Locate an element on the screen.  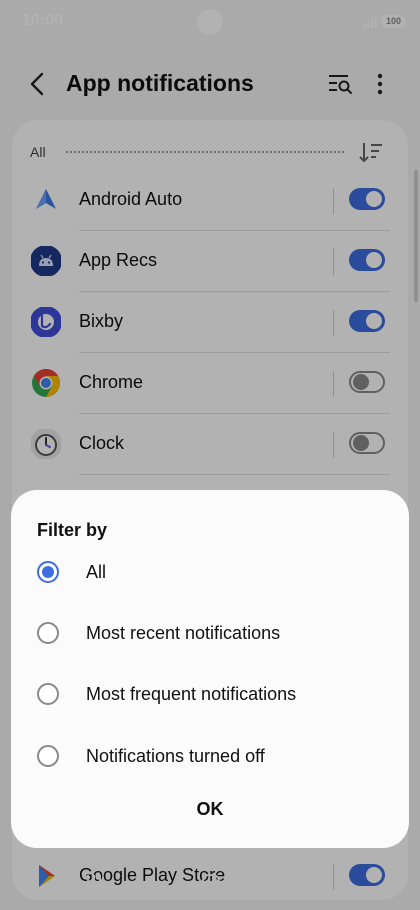
dialog-title: Filter by is located at coordinates (72, 530).